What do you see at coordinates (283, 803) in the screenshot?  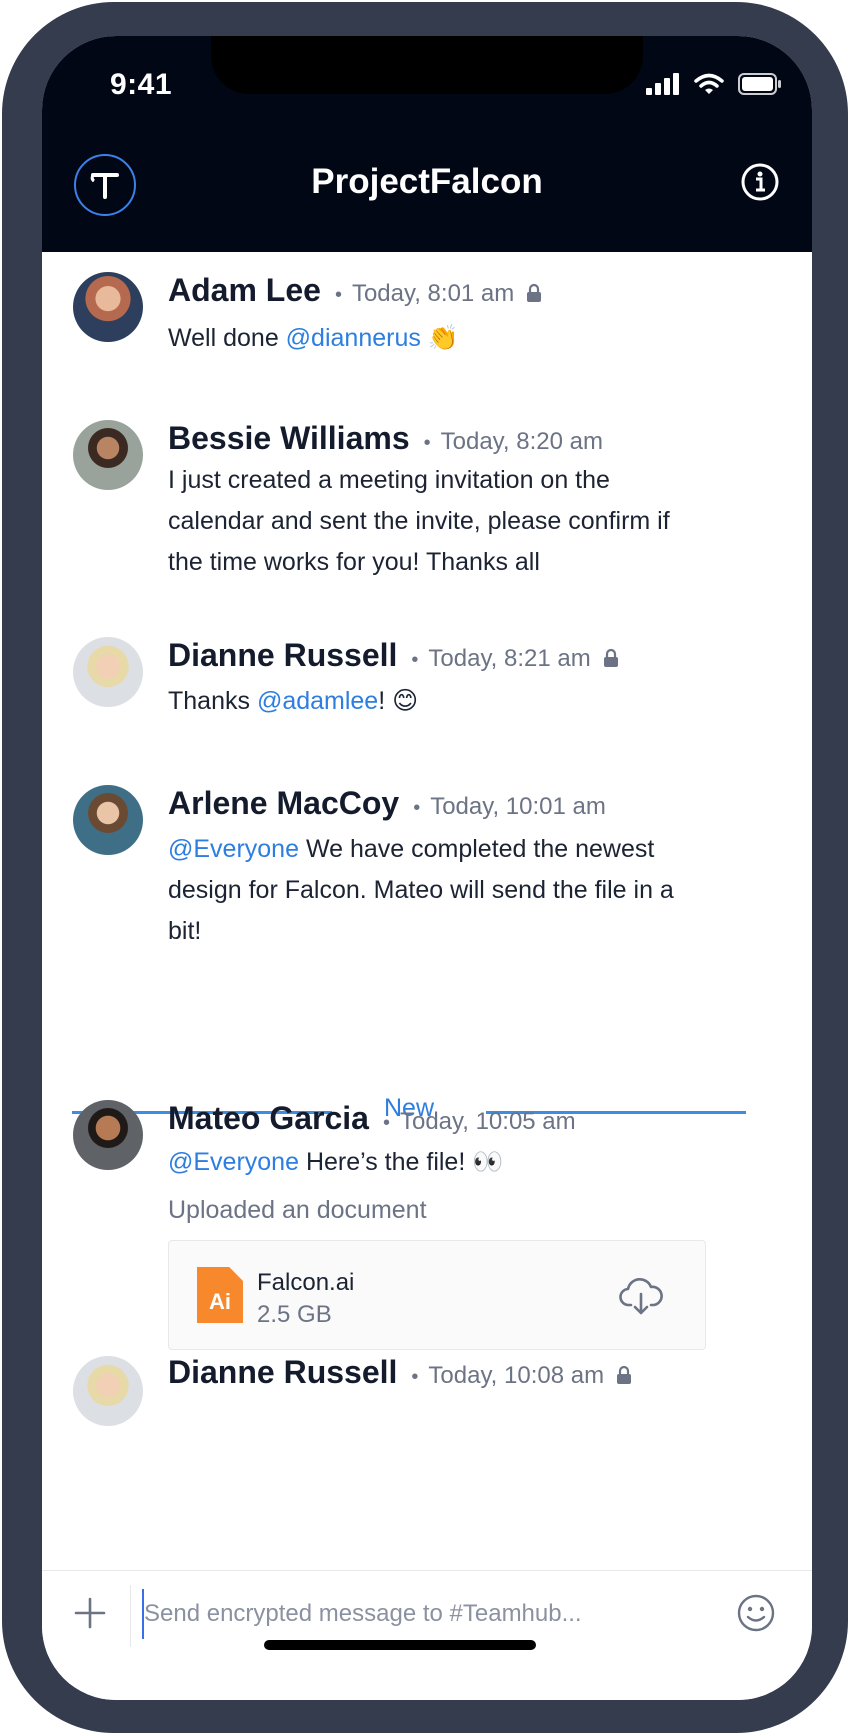 I see `author-name: Arlene MacCoy` at bounding box center [283, 803].